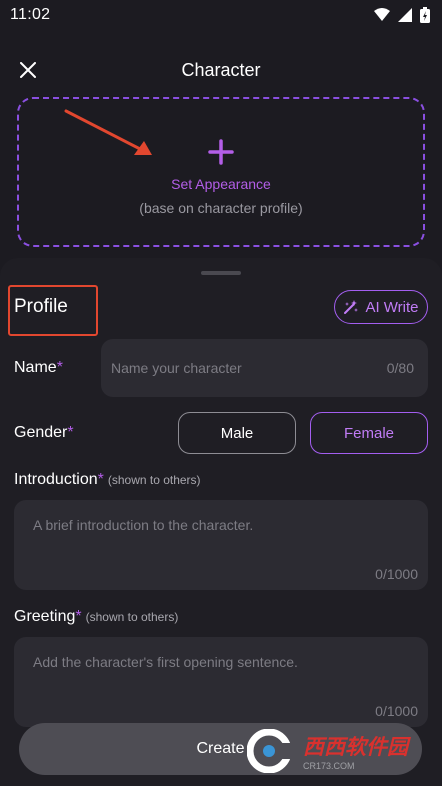  What do you see at coordinates (176, 368) in the screenshot?
I see `name-placeholder: Name your character` at bounding box center [176, 368].